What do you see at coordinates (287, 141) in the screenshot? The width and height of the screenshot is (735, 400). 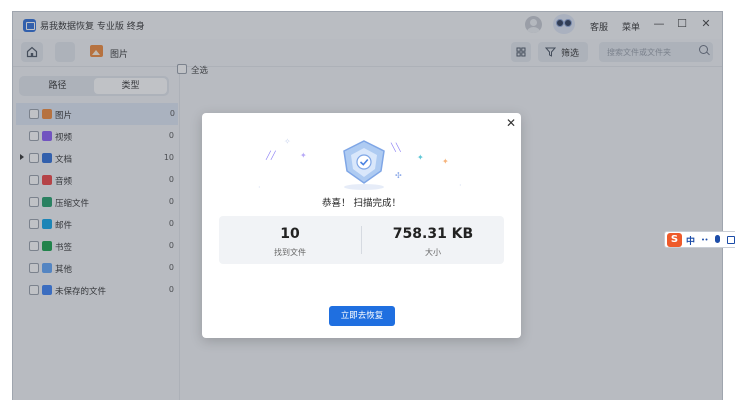 I see `sparkle-icon: ✧` at bounding box center [287, 141].